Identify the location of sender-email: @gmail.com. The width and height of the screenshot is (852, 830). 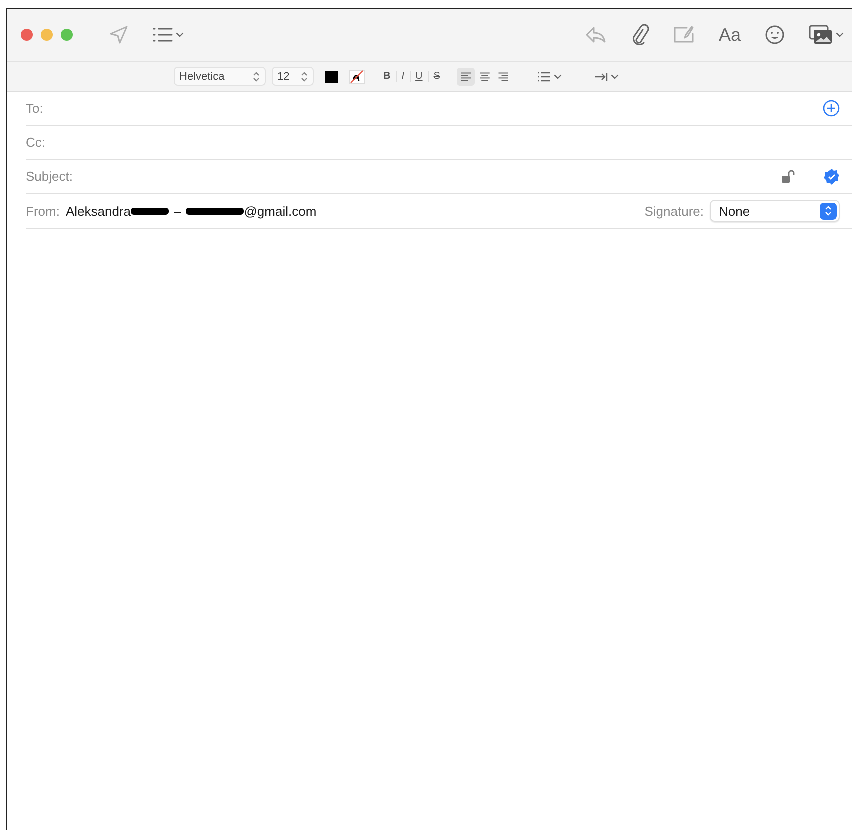
(280, 211).